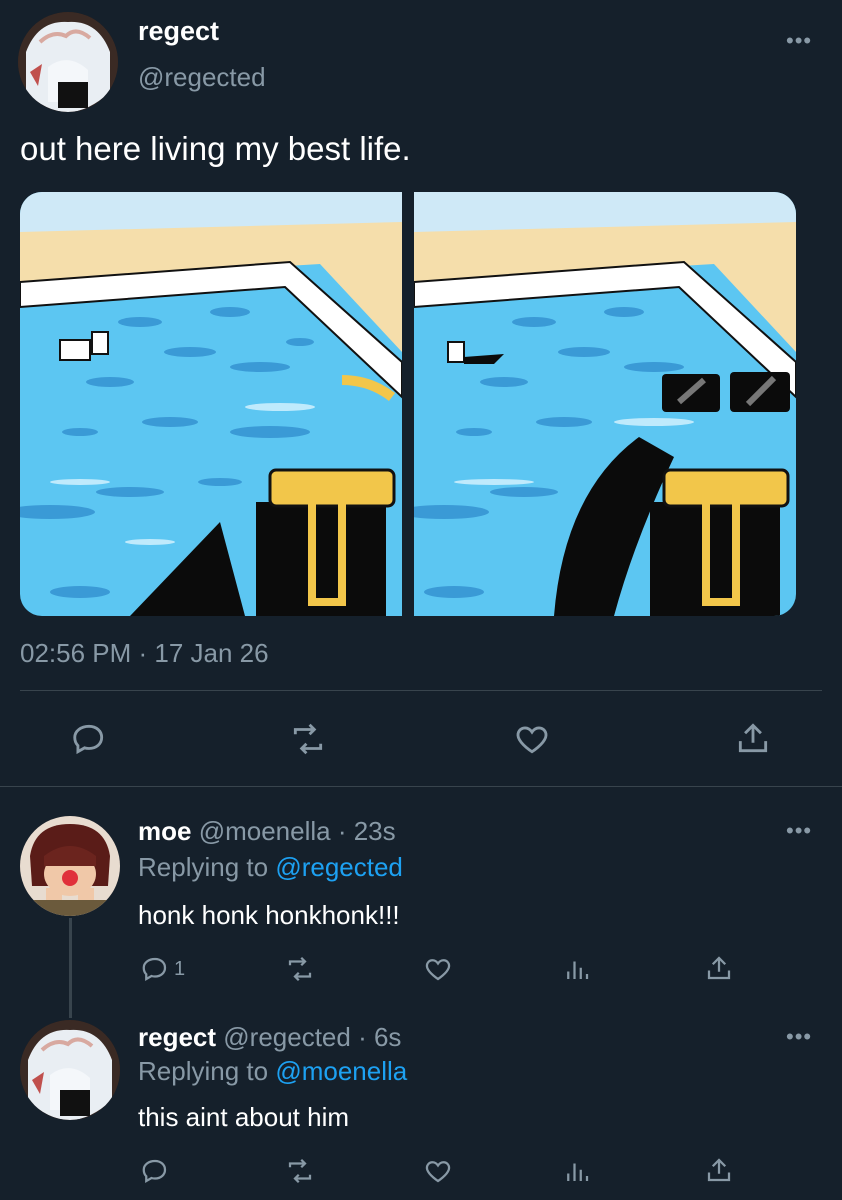  I want to click on reply-header: moe @moenella · 23s, so click(267, 831).